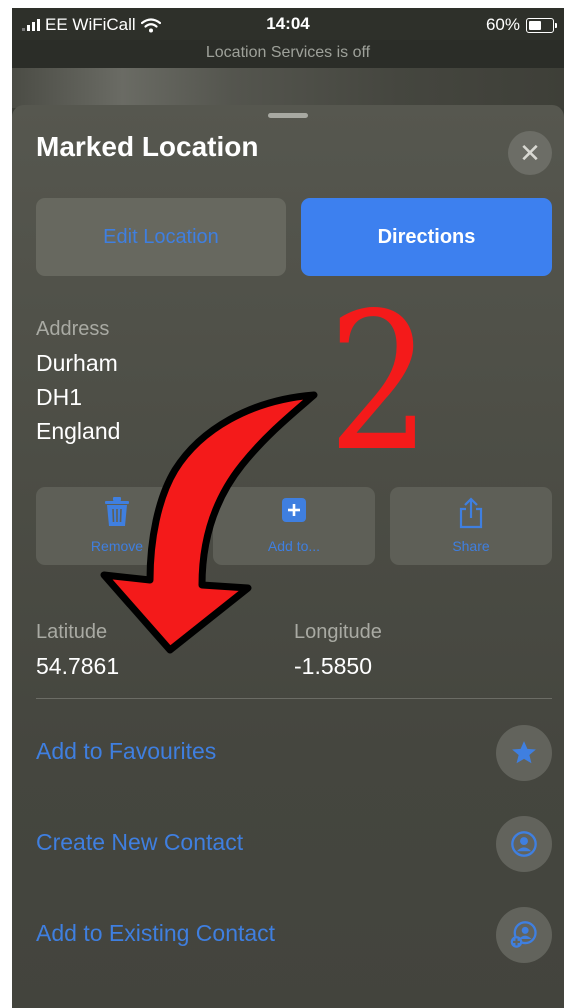  I want to click on latitude-label: Latitude, so click(72, 632).